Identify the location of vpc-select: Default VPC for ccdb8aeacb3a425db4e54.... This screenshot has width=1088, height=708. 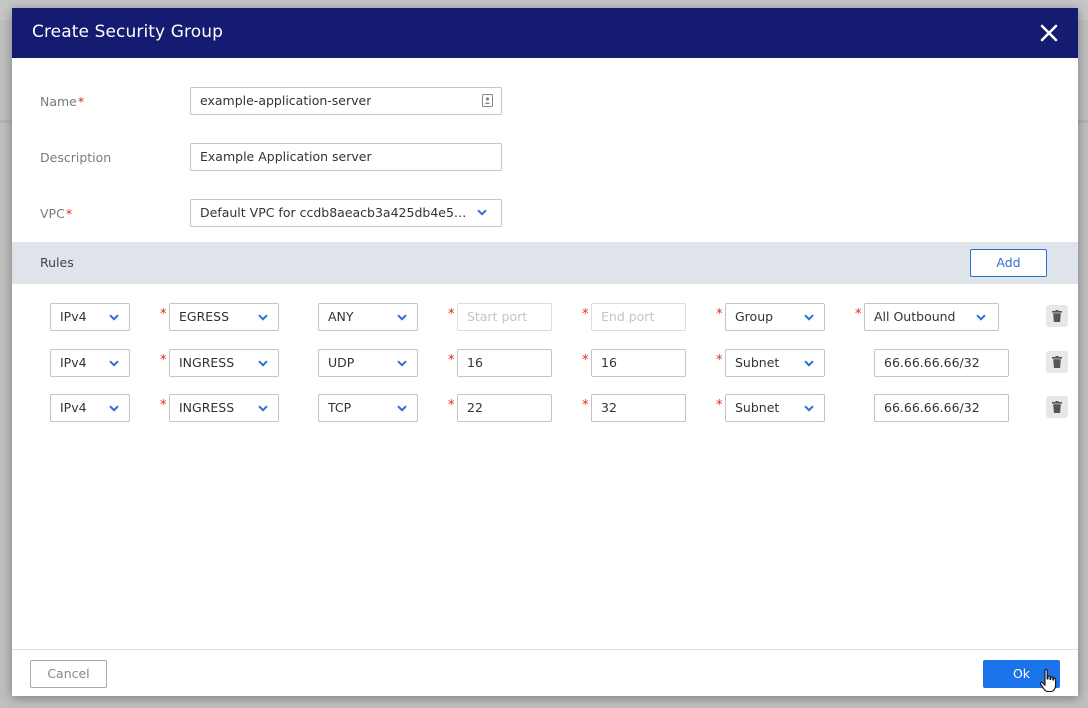
(346, 213).